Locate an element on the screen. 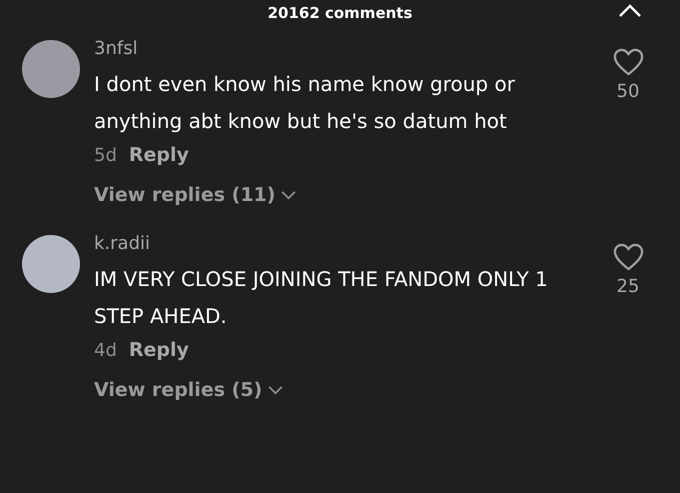 This screenshot has height=493, width=680. view-replies-link: View replies (5) is located at coordinates (189, 390).